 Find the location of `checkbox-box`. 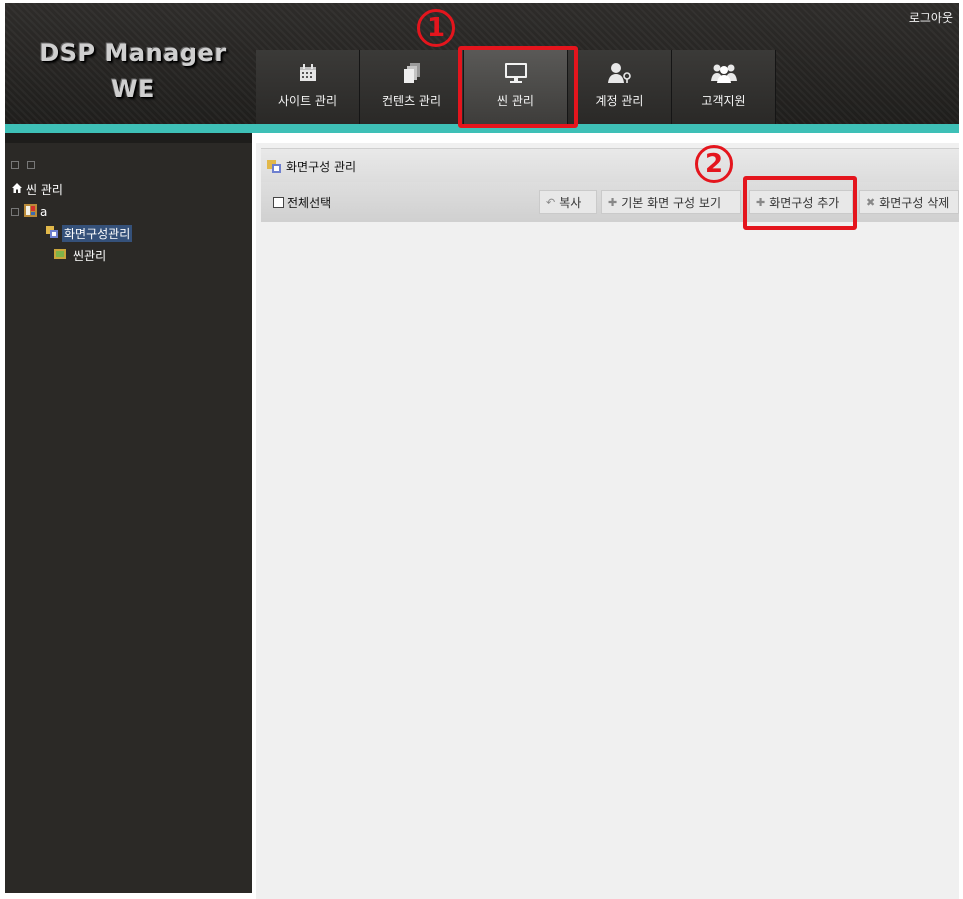

checkbox-box is located at coordinates (278, 202).